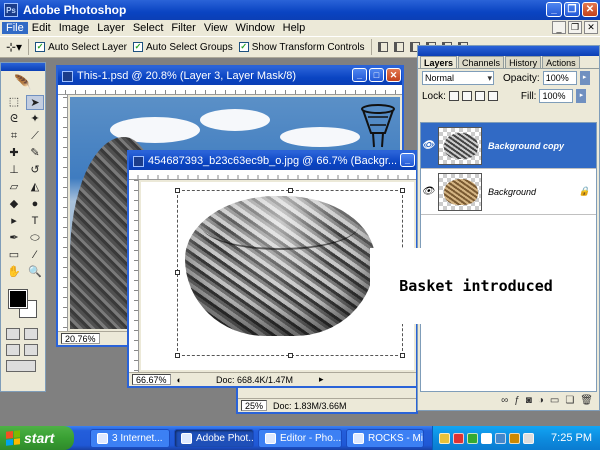  What do you see at coordinates (382, 47) in the screenshot?
I see `align-top-icon` at bounding box center [382, 47].